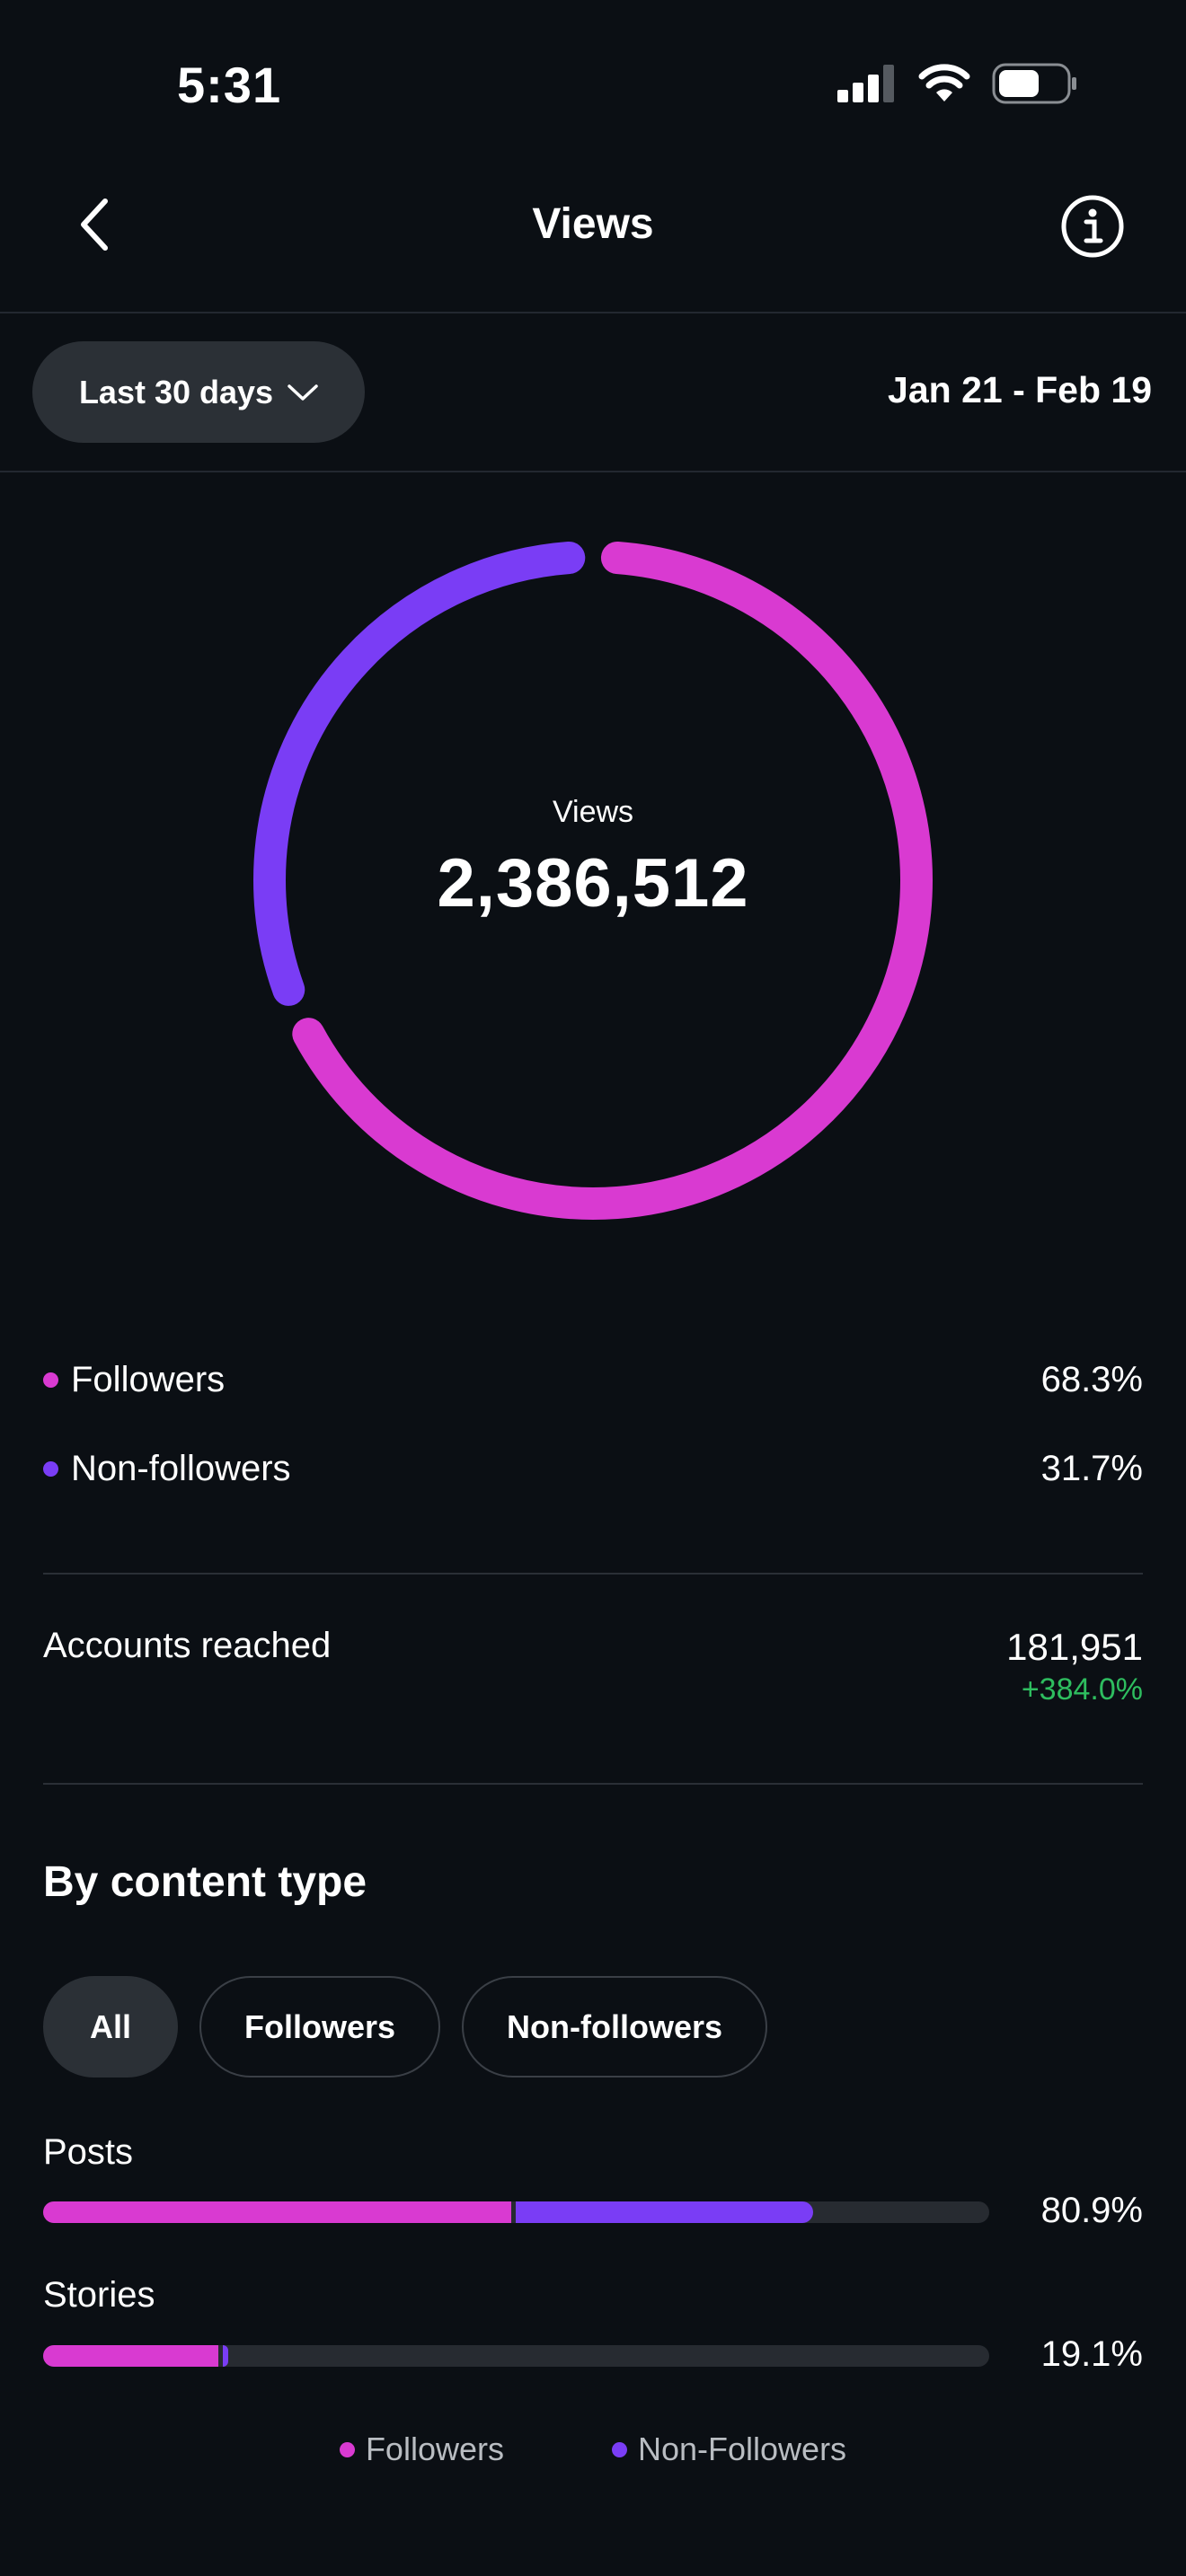  Describe the element at coordinates (303, 392) in the screenshot. I see `chevron-down-icon` at that location.